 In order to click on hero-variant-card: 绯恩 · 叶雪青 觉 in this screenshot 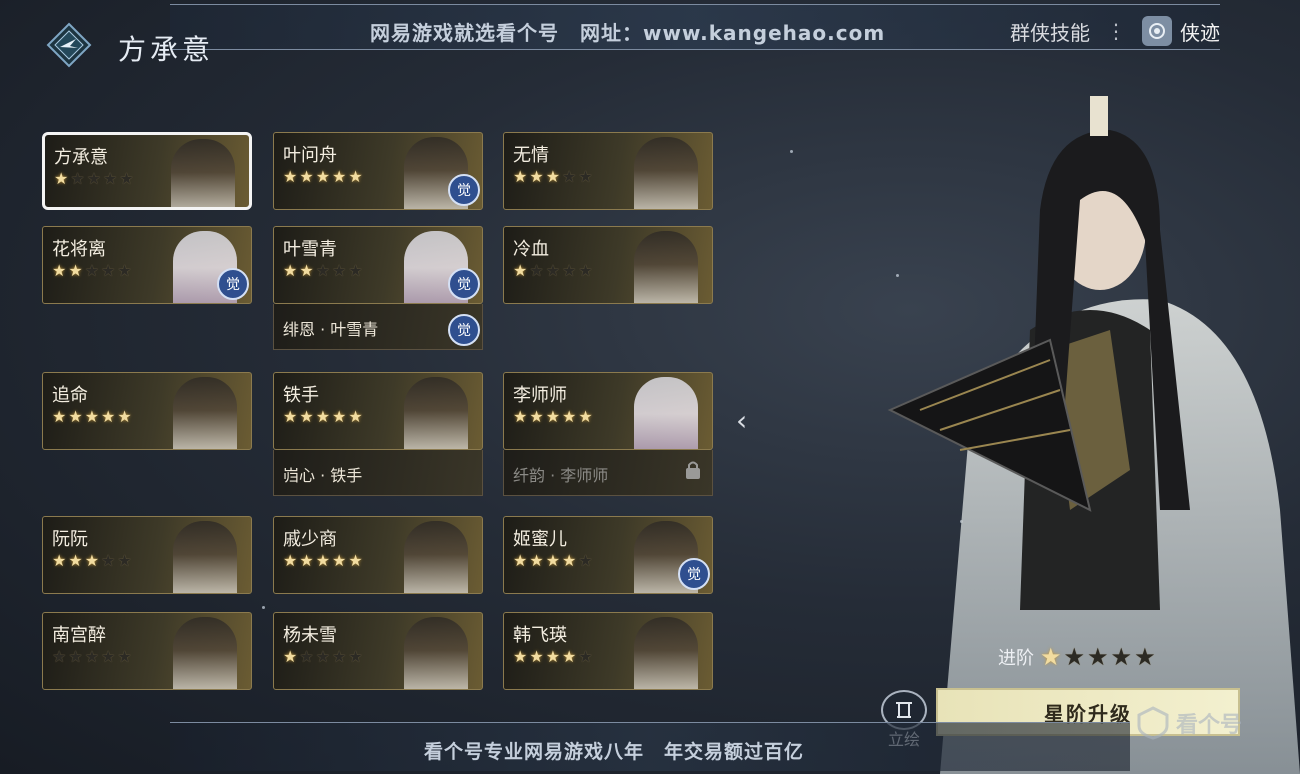, I will do `click(378, 327)`.